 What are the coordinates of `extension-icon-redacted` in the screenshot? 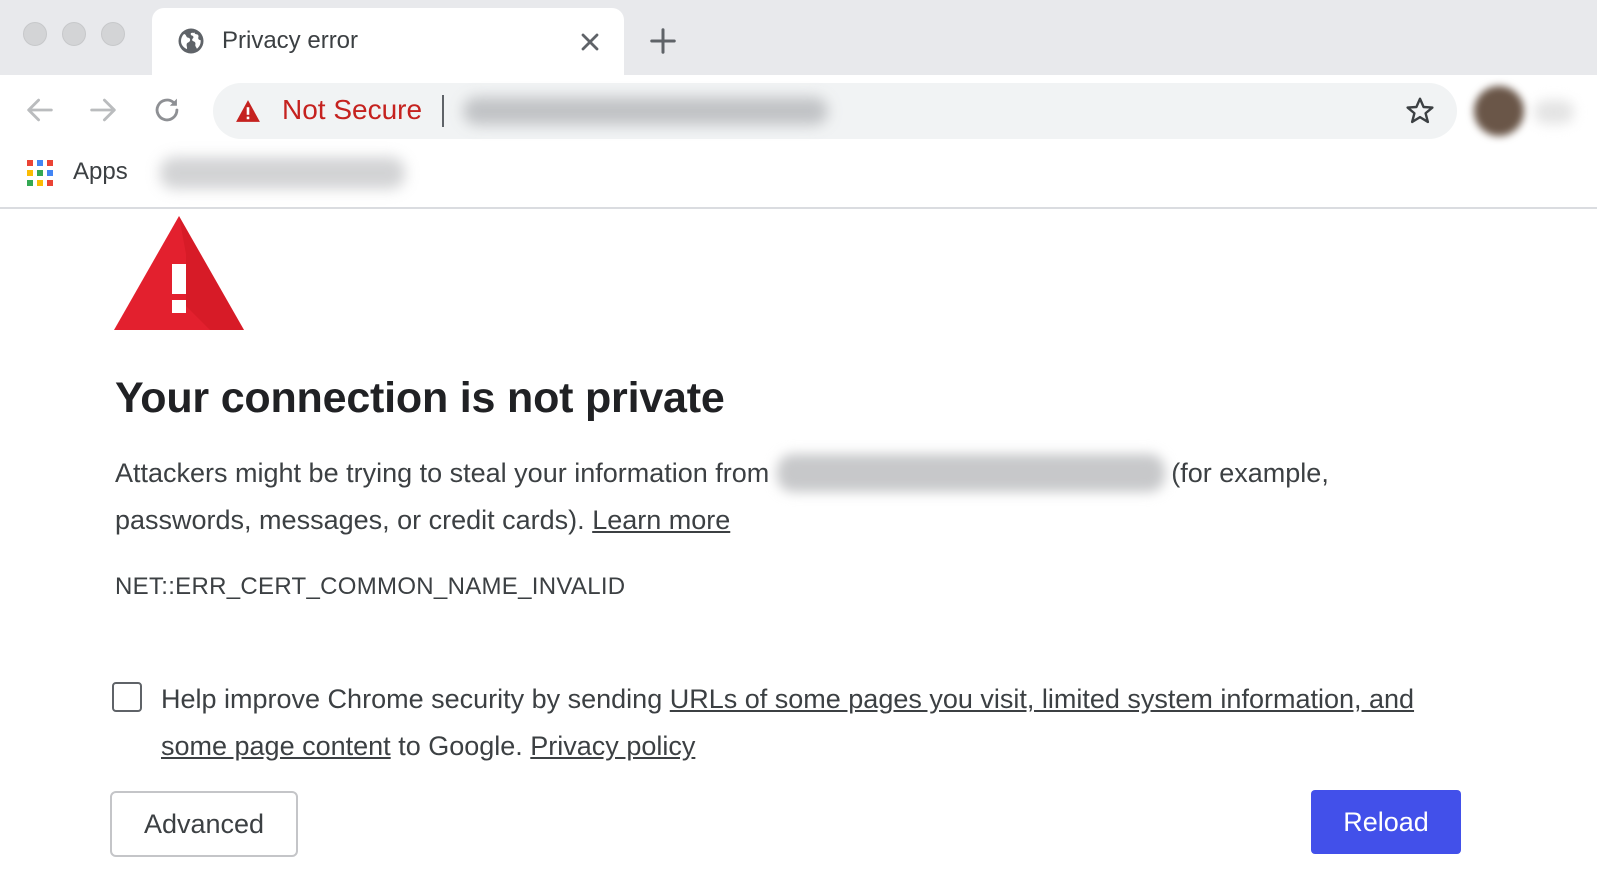 It's located at (1554, 112).